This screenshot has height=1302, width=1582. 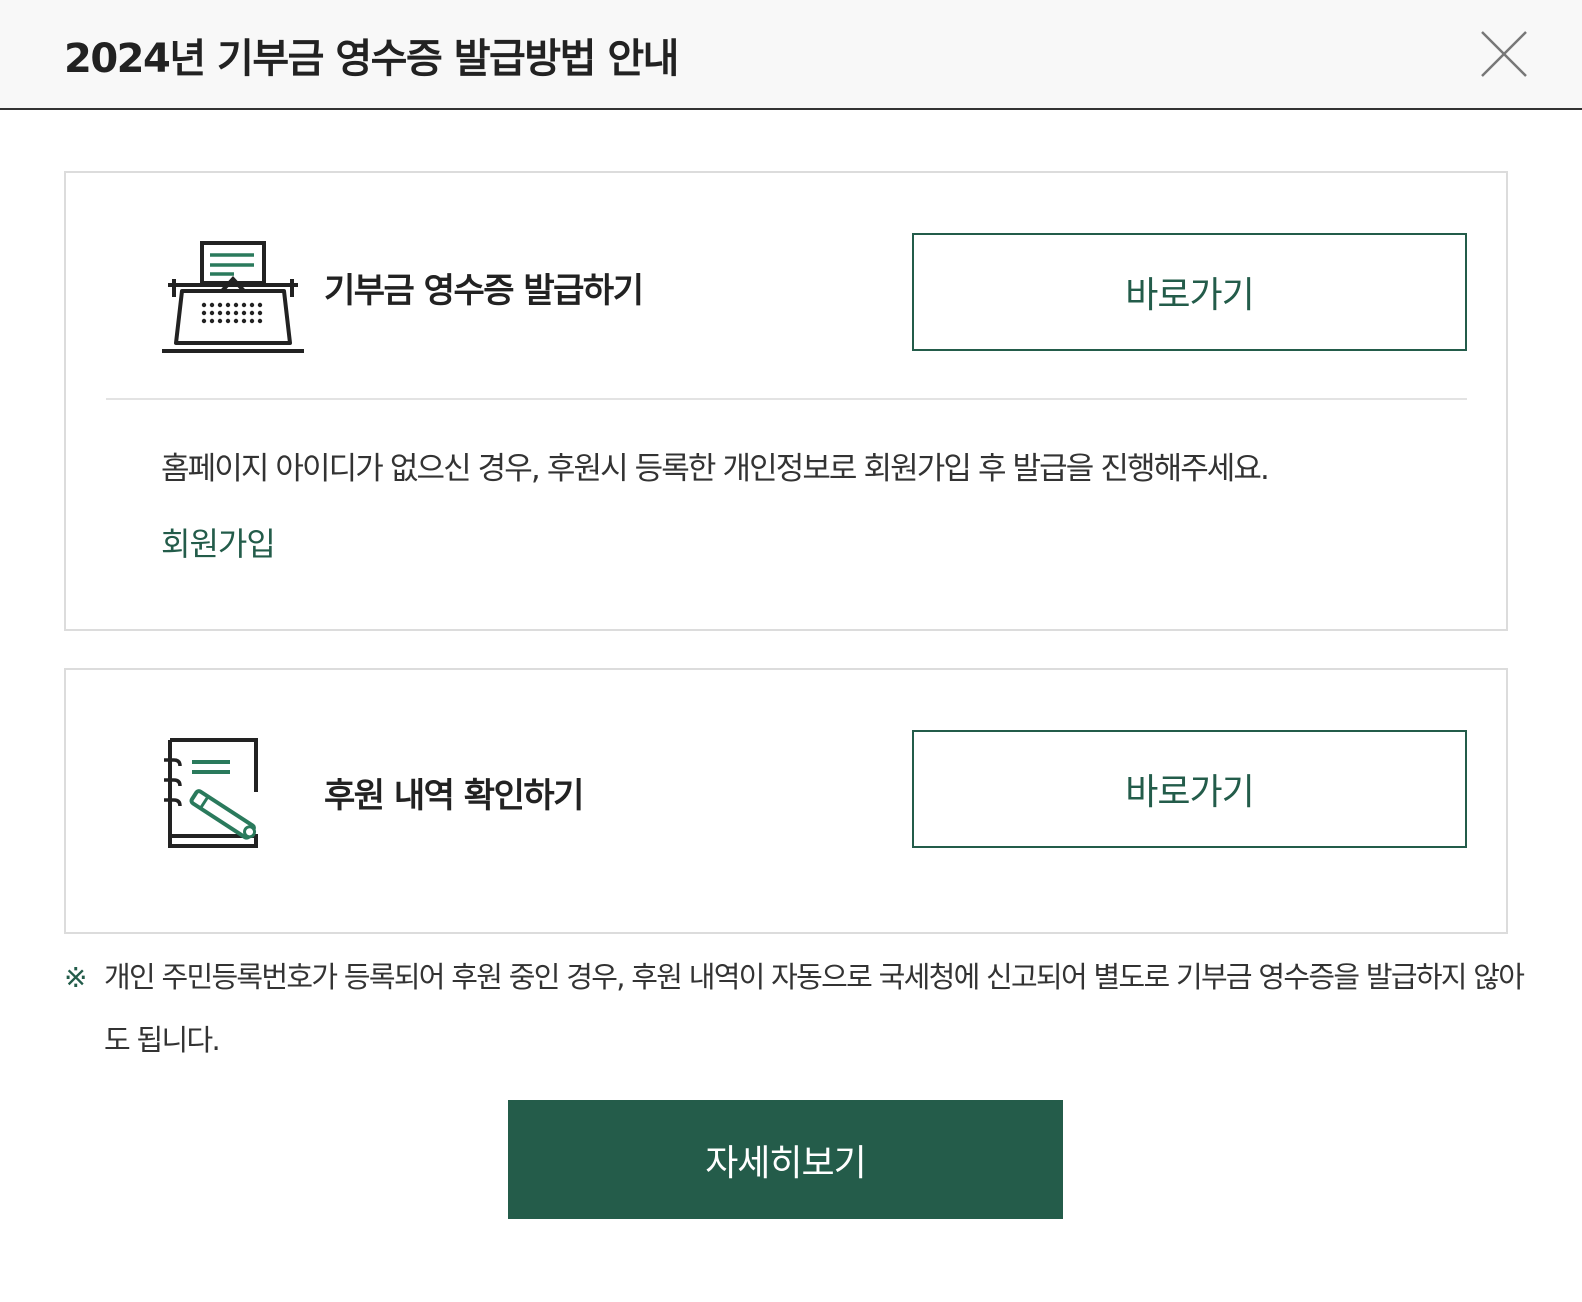 What do you see at coordinates (1189, 292) in the screenshot?
I see `receipt-go-button: 바로가기` at bounding box center [1189, 292].